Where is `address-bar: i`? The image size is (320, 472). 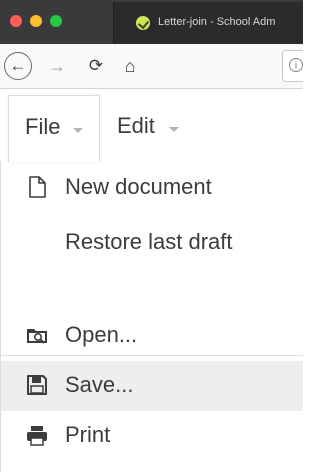
address-bar: i is located at coordinates (292, 66).